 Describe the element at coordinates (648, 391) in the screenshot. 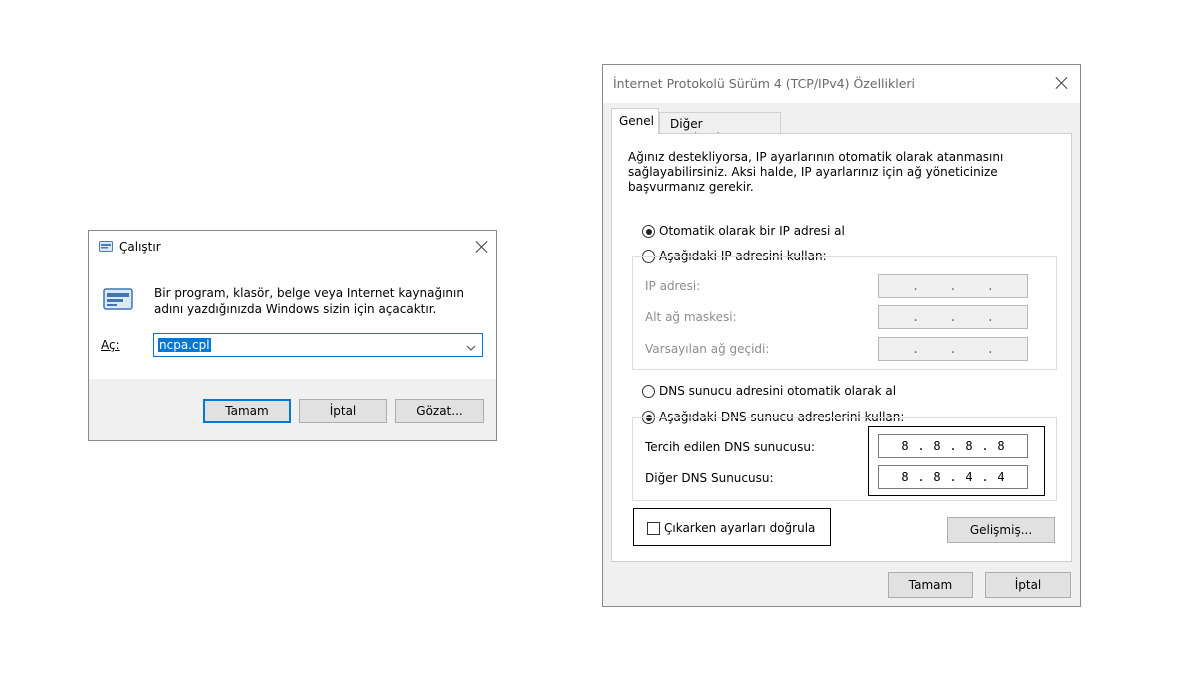

I see `dns-auto-radio` at that location.